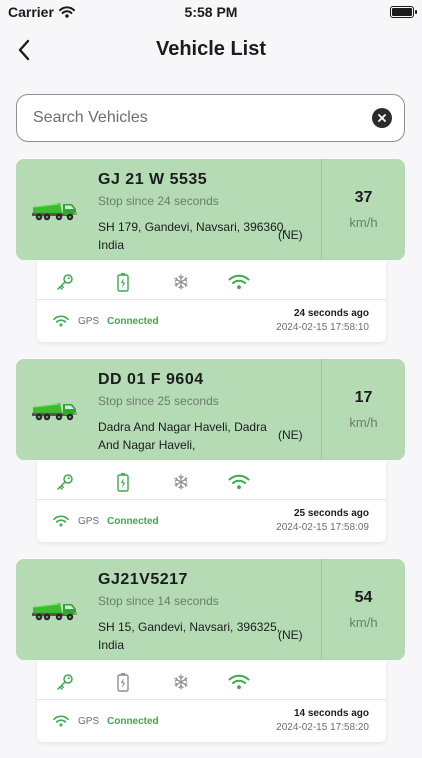 The width and height of the screenshot is (422, 758). I want to click on last-update-ago: 24 seconds ago, so click(331, 313).